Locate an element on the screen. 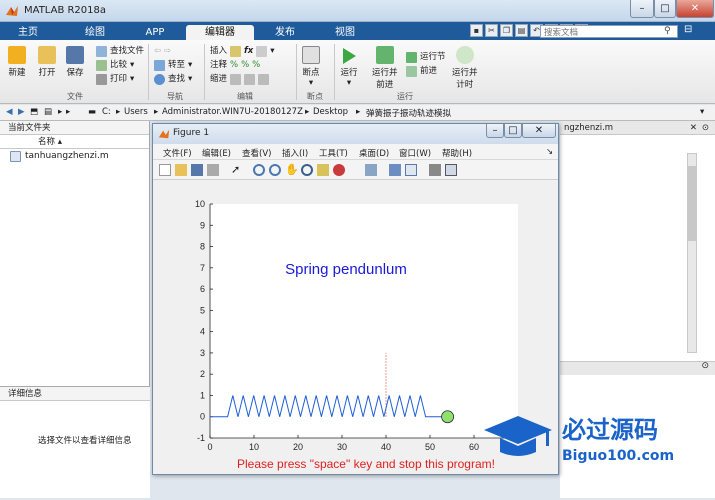 This screenshot has width=715, height=500. print-button: 打印 ▾ is located at coordinates (120, 79).